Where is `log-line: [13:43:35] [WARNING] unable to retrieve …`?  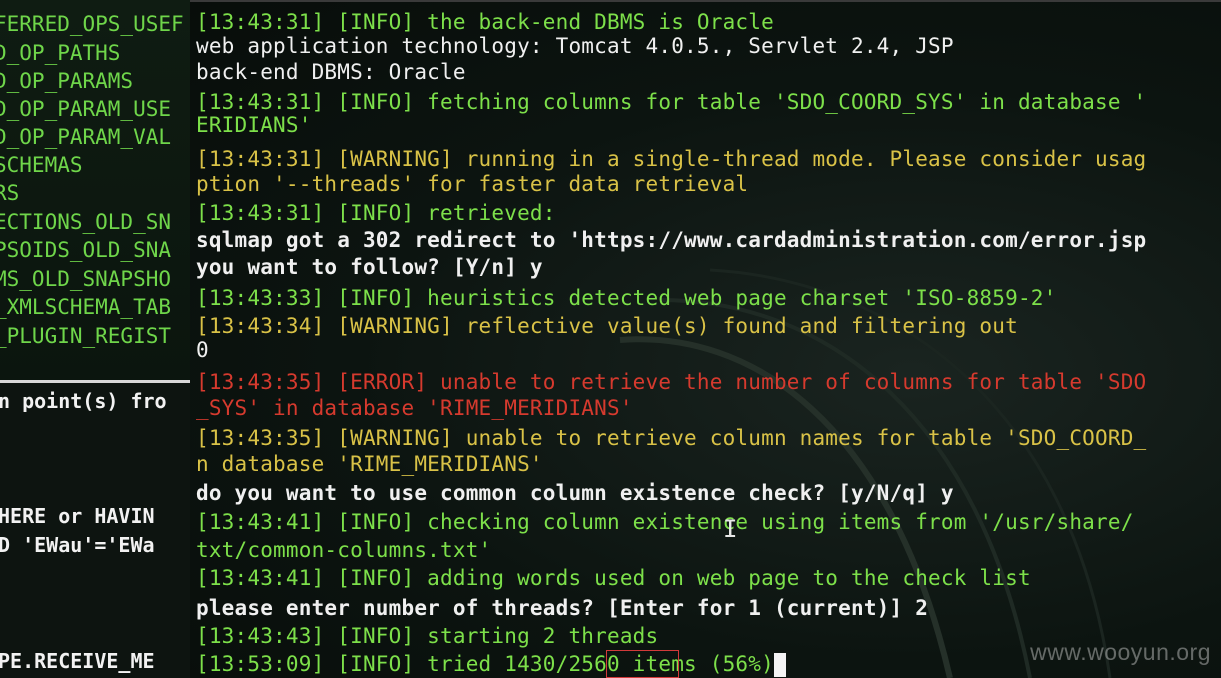 log-line: [13:43:35] [WARNING] unable to retrieve … is located at coordinates (671, 438).